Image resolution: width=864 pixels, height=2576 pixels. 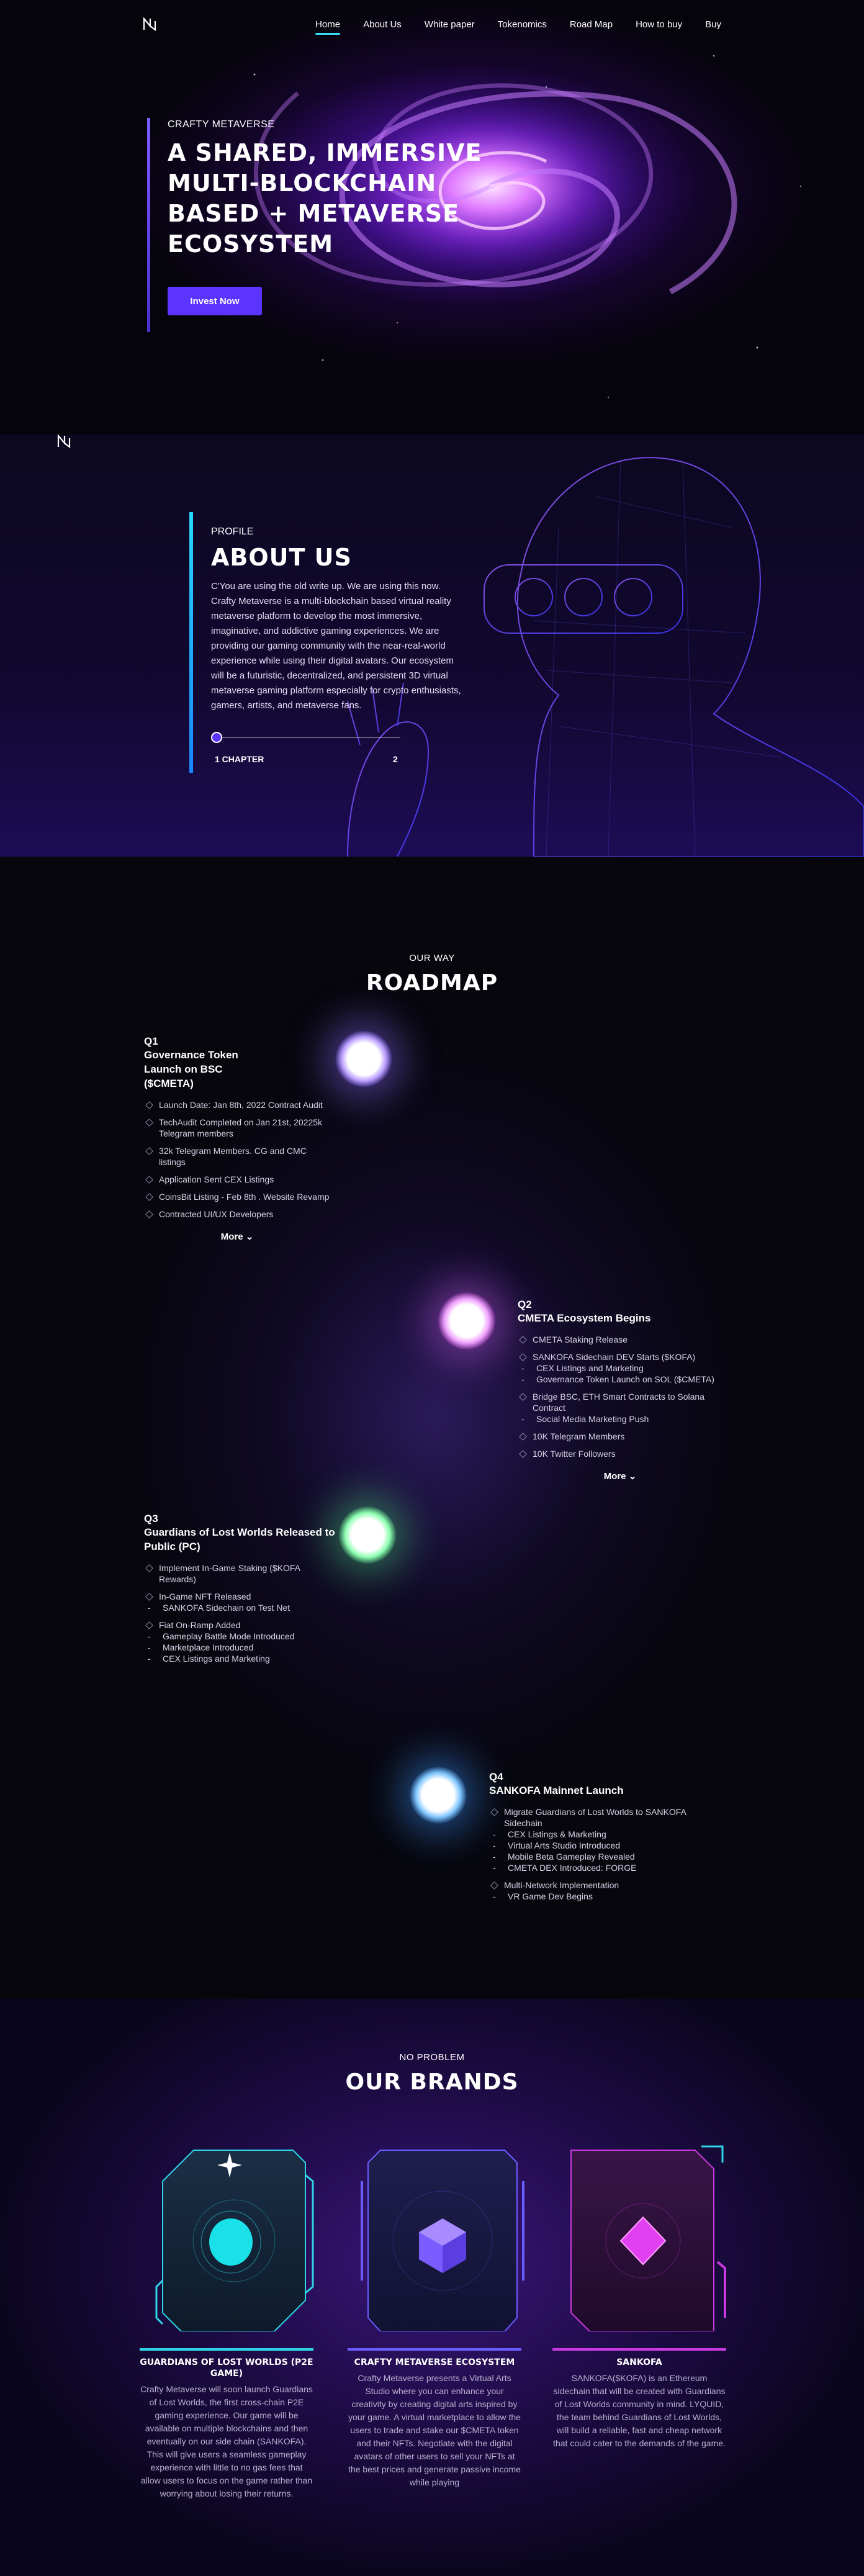 What do you see at coordinates (240, 759) in the screenshot?
I see `chapter-1-label: 1 CHAPTER` at bounding box center [240, 759].